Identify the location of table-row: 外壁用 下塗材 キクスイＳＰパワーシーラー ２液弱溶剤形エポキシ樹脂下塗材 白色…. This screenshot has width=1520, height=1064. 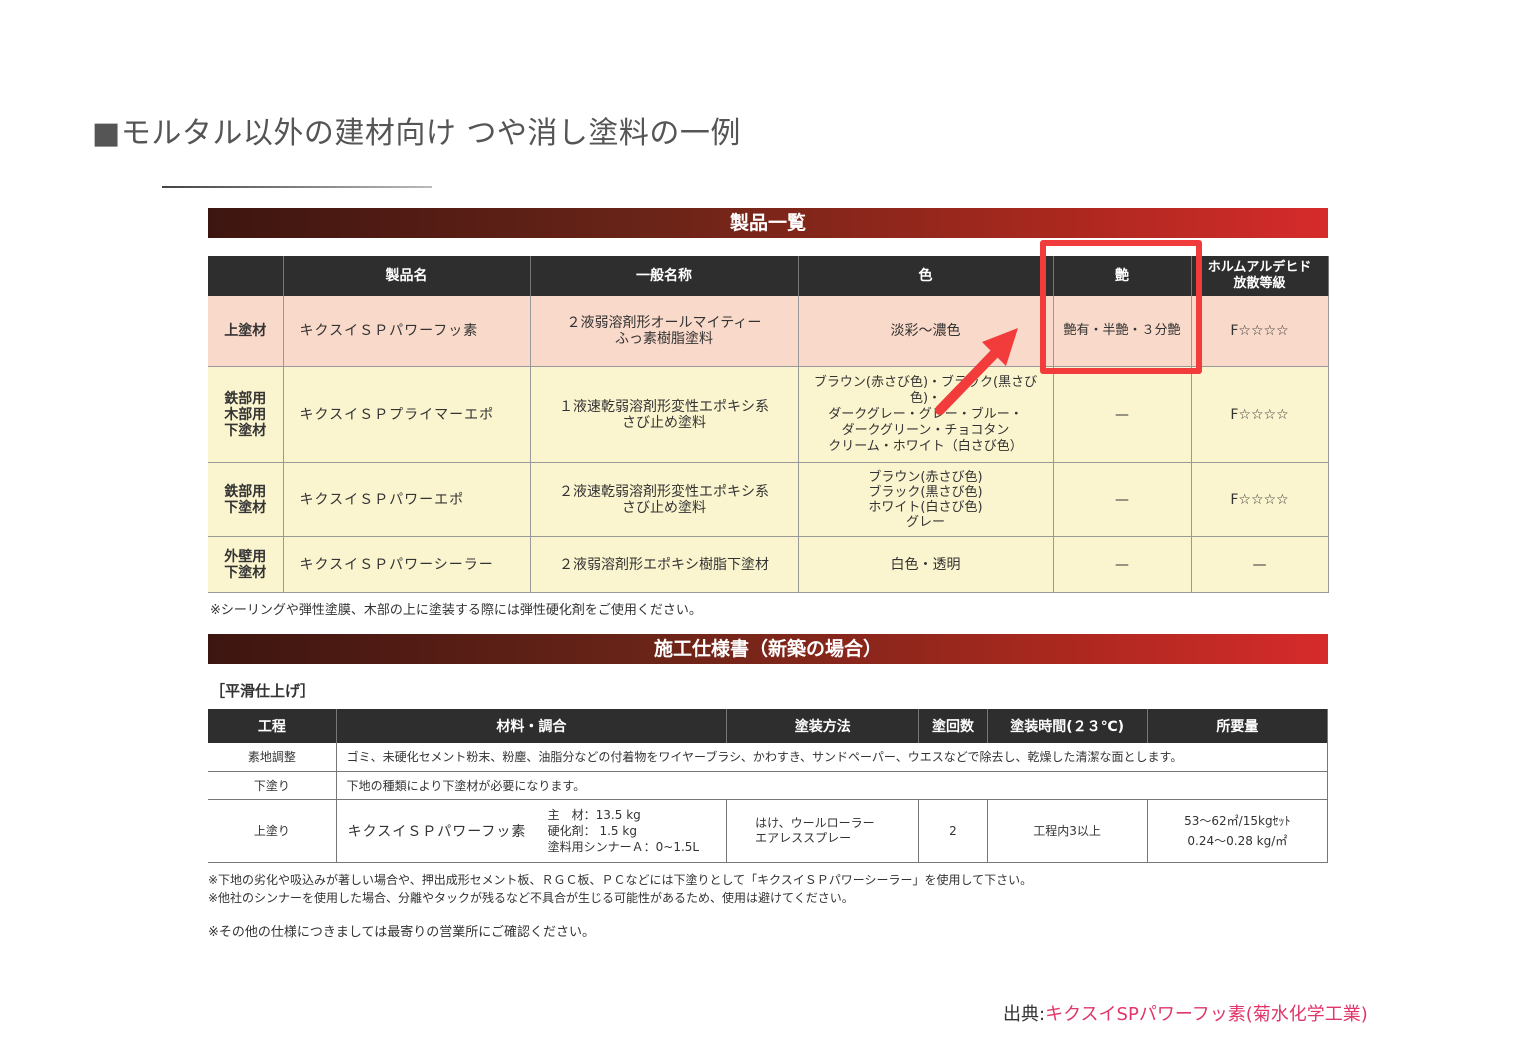
(768, 564).